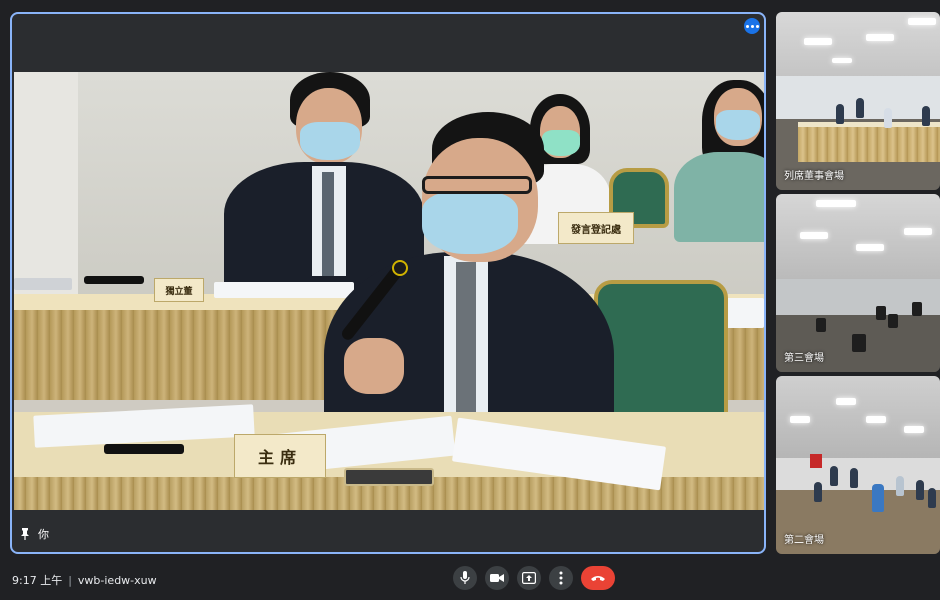 The image size is (940, 600). What do you see at coordinates (804, 358) in the screenshot?
I see `side-tile-label: 第三會場` at bounding box center [804, 358].